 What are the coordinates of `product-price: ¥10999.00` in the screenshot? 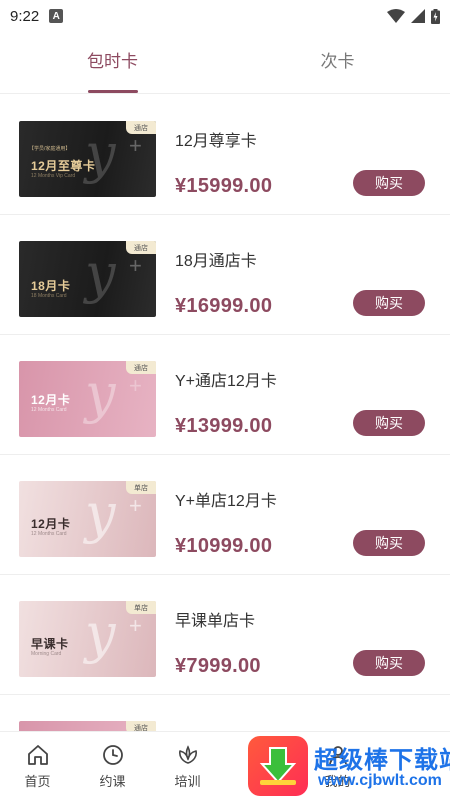 It's located at (224, 546).